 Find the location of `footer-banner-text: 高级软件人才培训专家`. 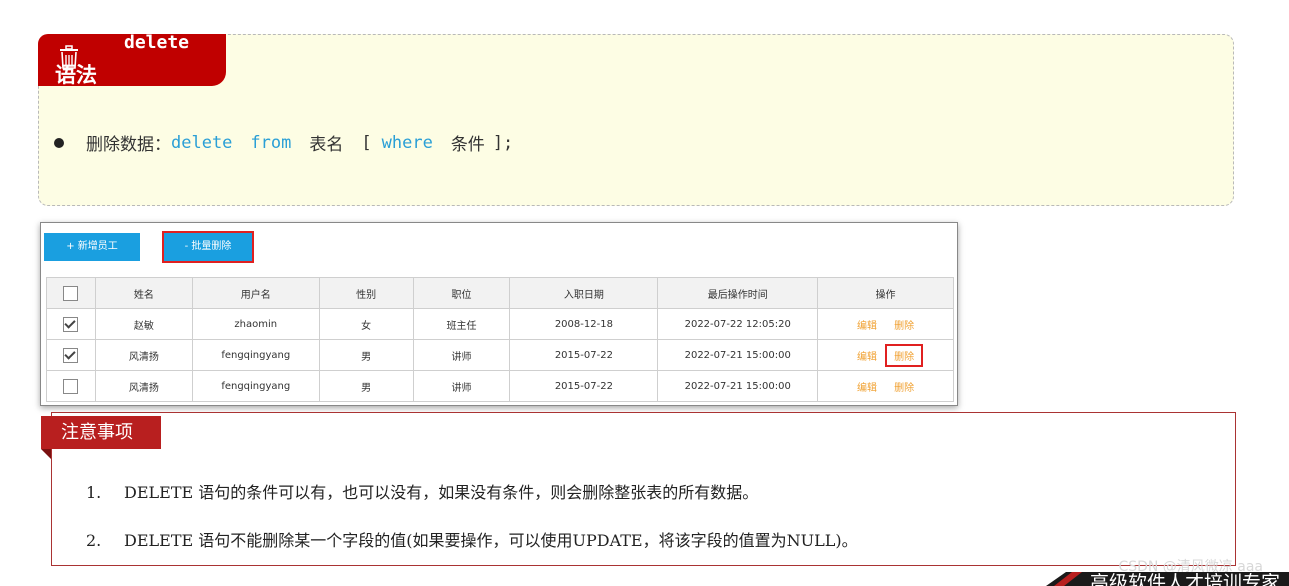

footer-banner-text: 高级软件人才培训专家 is located at coordinates (1185, 579).